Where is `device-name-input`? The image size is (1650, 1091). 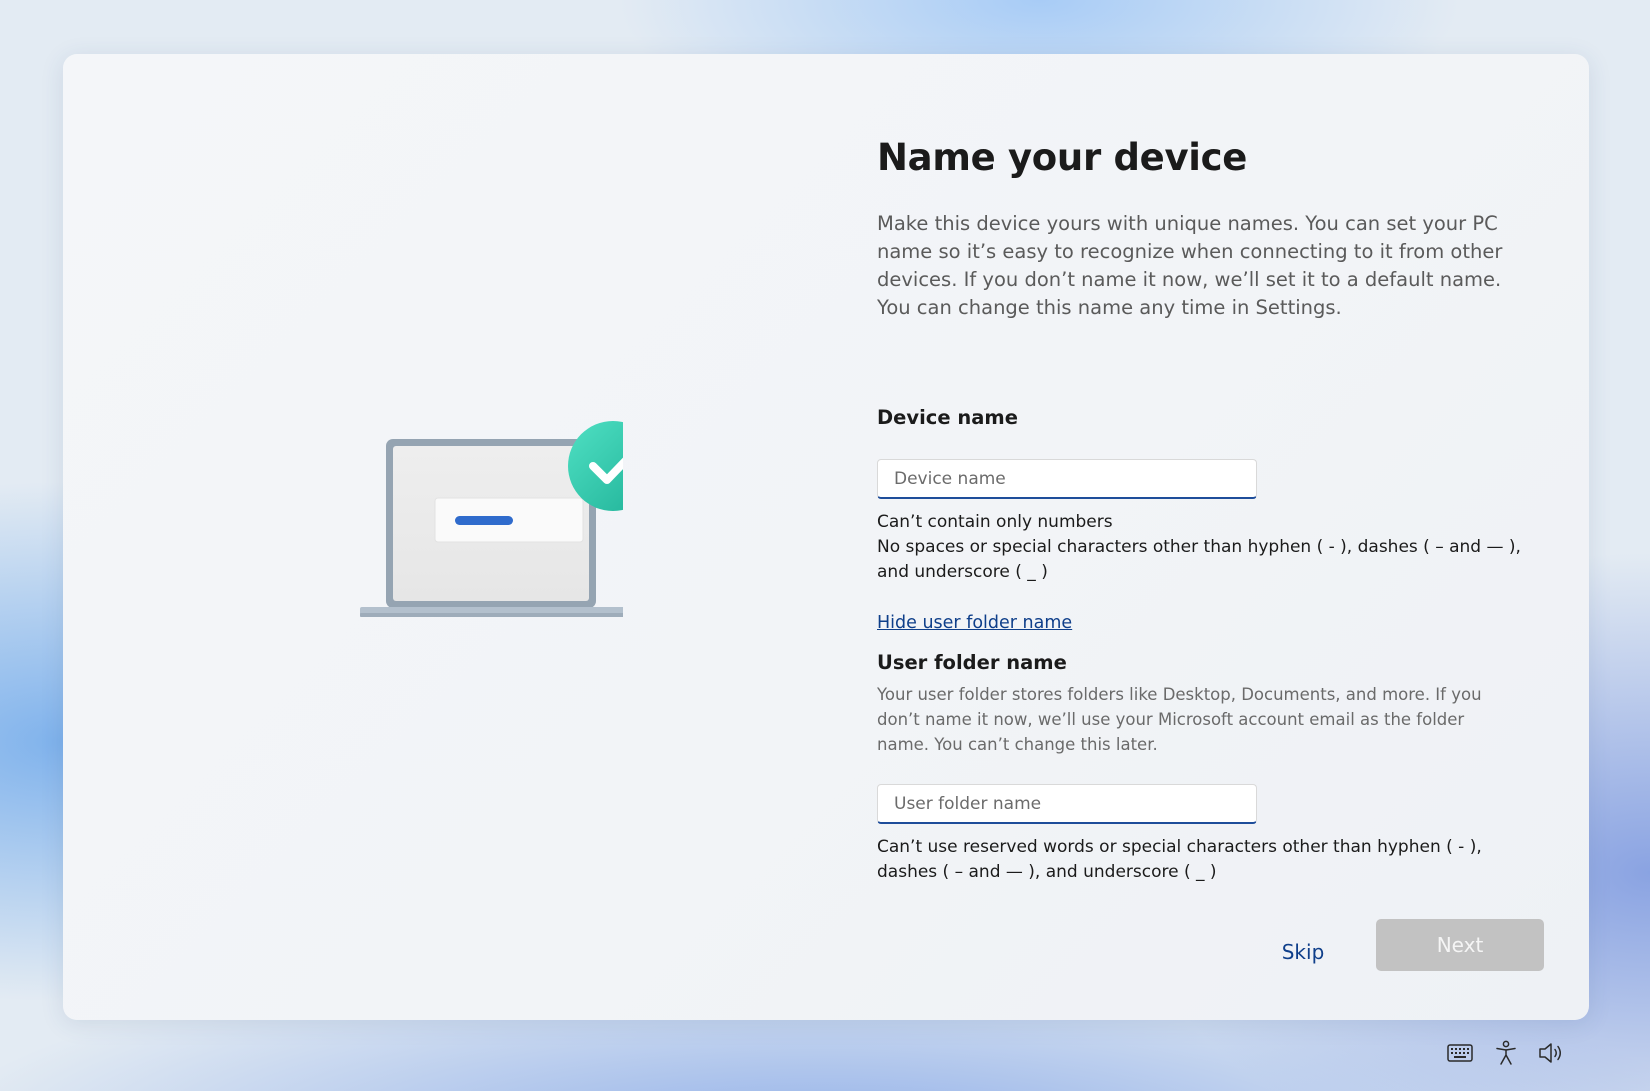 device-name-input is located at coordinates (1074, 478).